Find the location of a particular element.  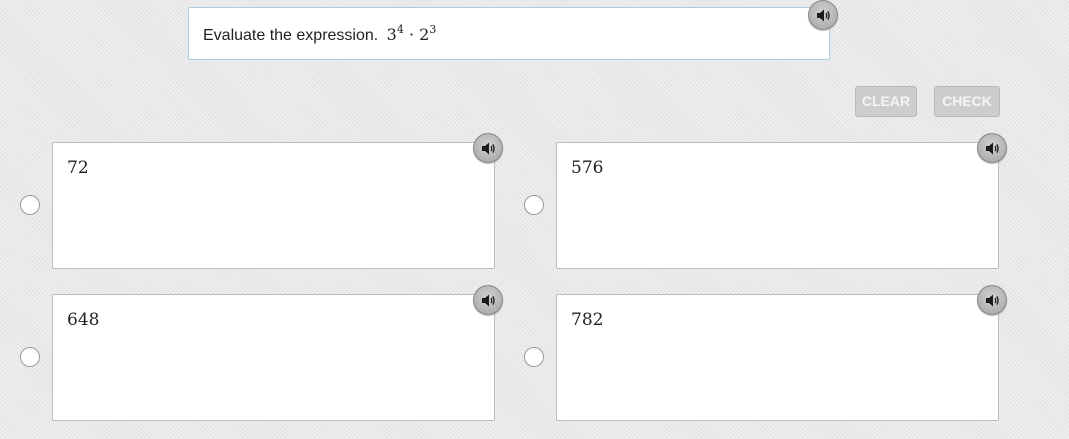

choice-value-1: 72 is located at coordinates (78, 168).